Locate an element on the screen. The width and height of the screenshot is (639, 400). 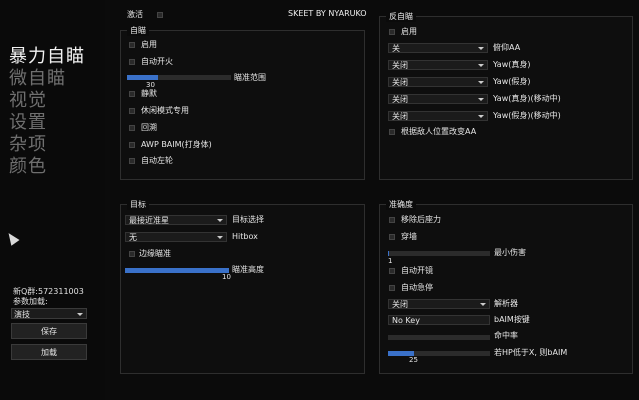
fov-slider is located at coordinates (179, 77).